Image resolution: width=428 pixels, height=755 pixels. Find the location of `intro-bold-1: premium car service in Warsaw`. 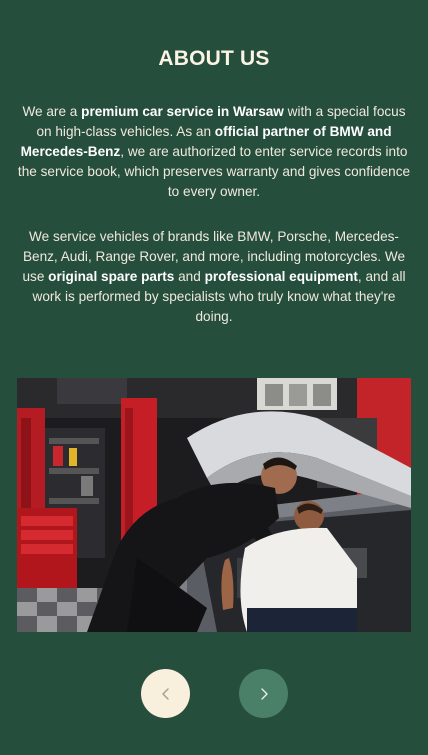

intro-bold-1: premium car service in Warsaw is located at coordinates (182, 111).